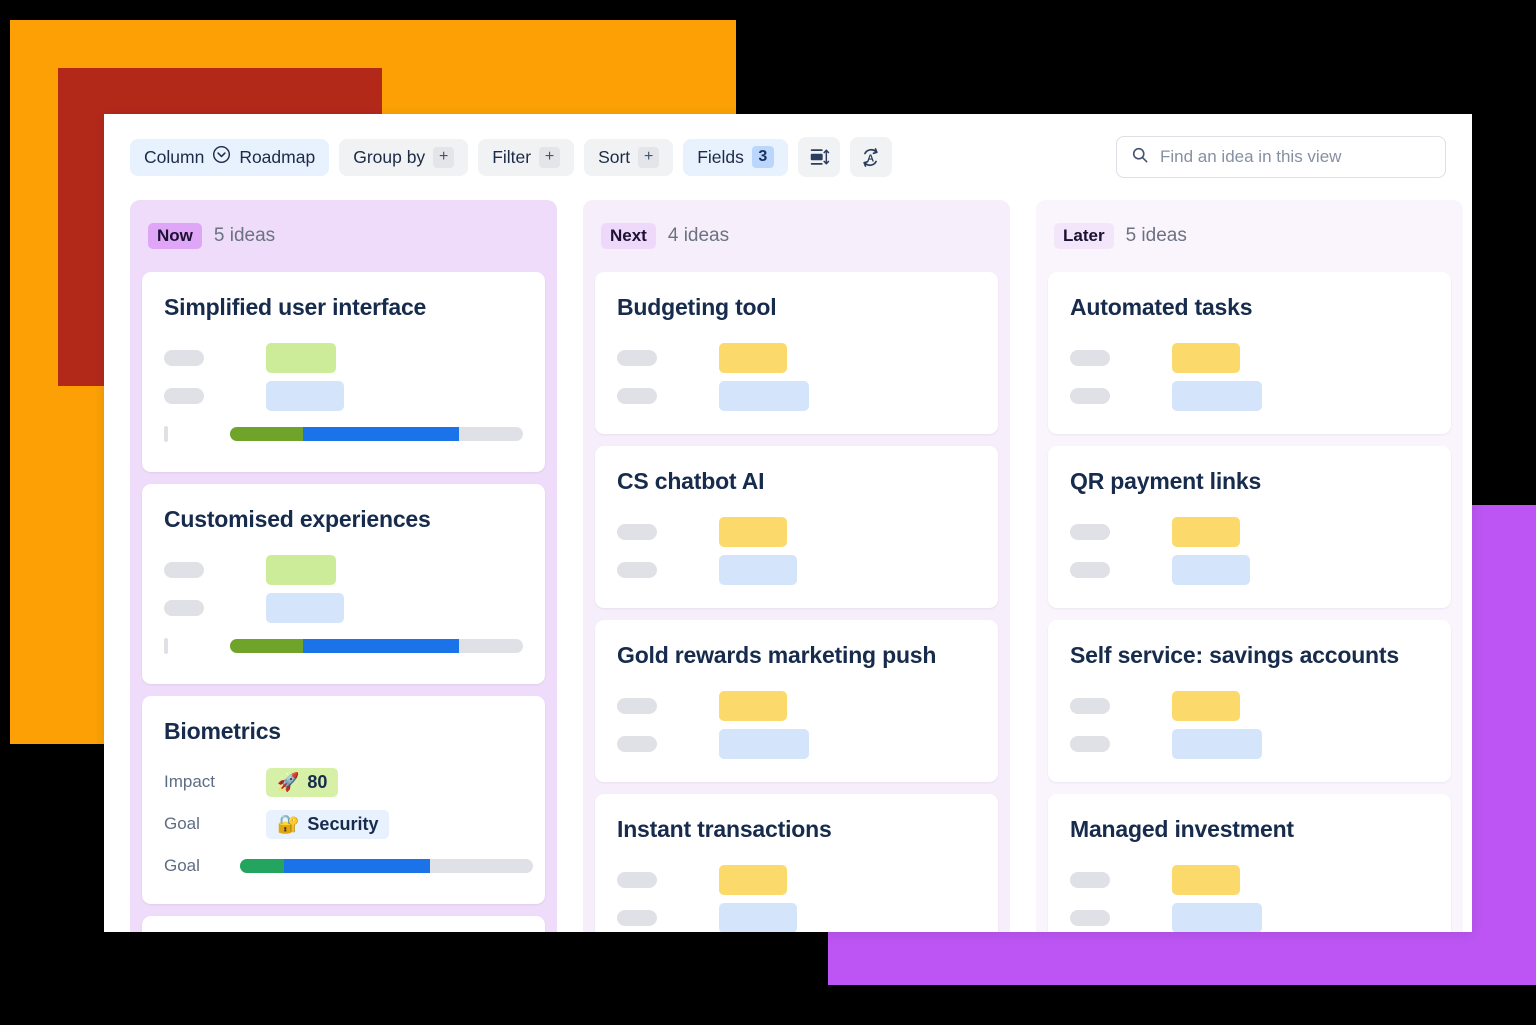  I want to click on idea-card-title: Automated tasks, so click(1161, 307).